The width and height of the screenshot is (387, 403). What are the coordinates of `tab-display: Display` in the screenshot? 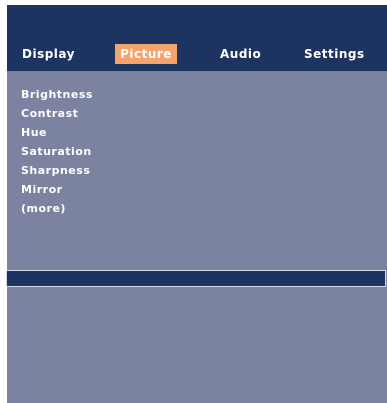 It's located at (48, 54).